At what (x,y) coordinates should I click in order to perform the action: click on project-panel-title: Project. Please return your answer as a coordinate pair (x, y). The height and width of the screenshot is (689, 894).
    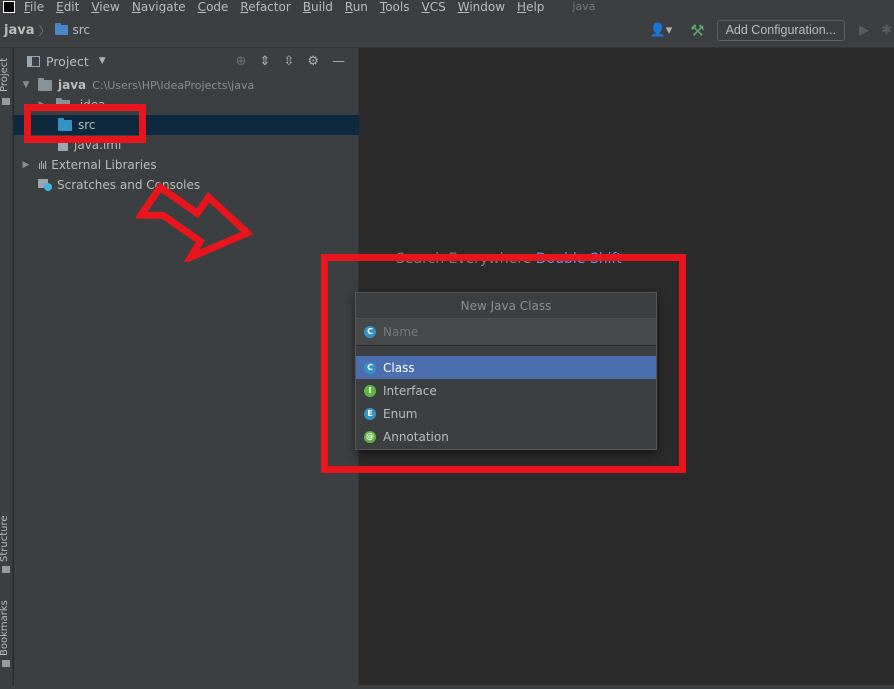
    Looking at the image, I should click on (67, 61).